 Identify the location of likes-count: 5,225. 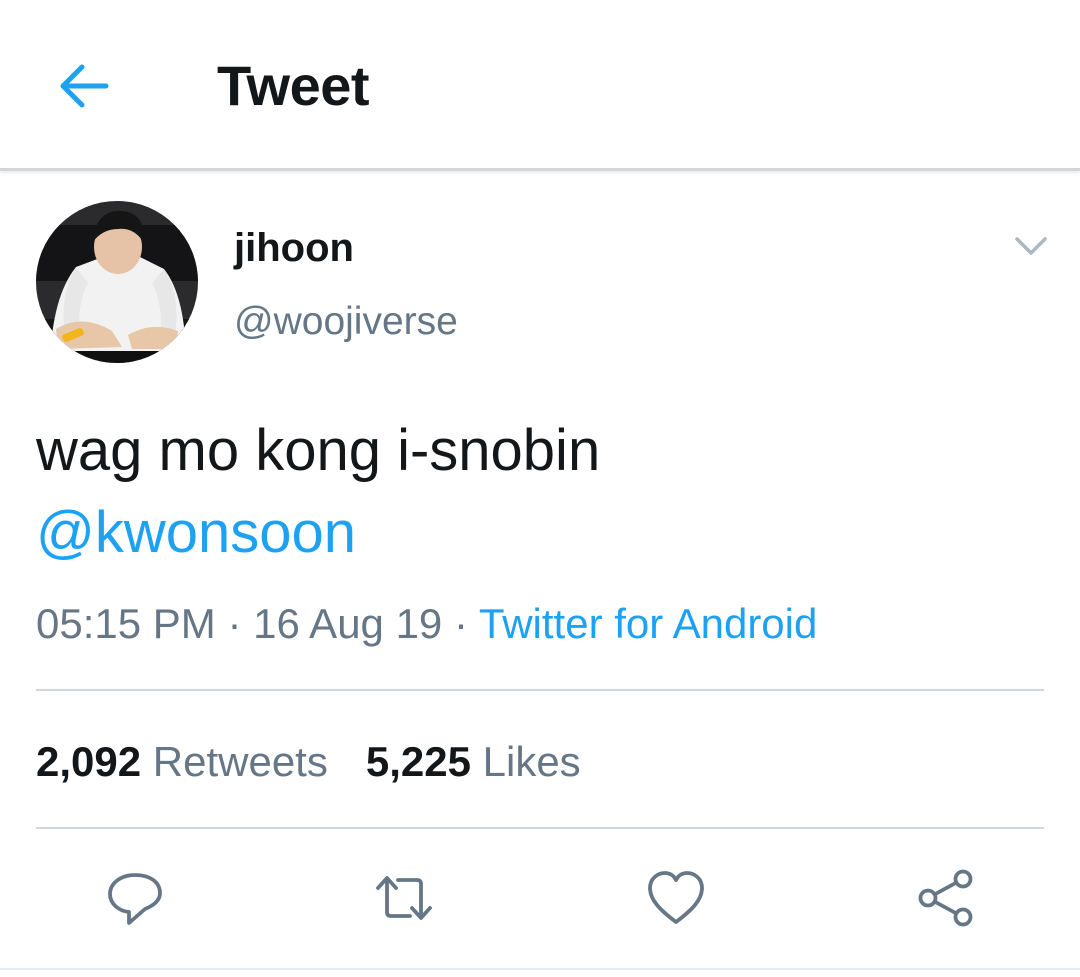
(418, 761).